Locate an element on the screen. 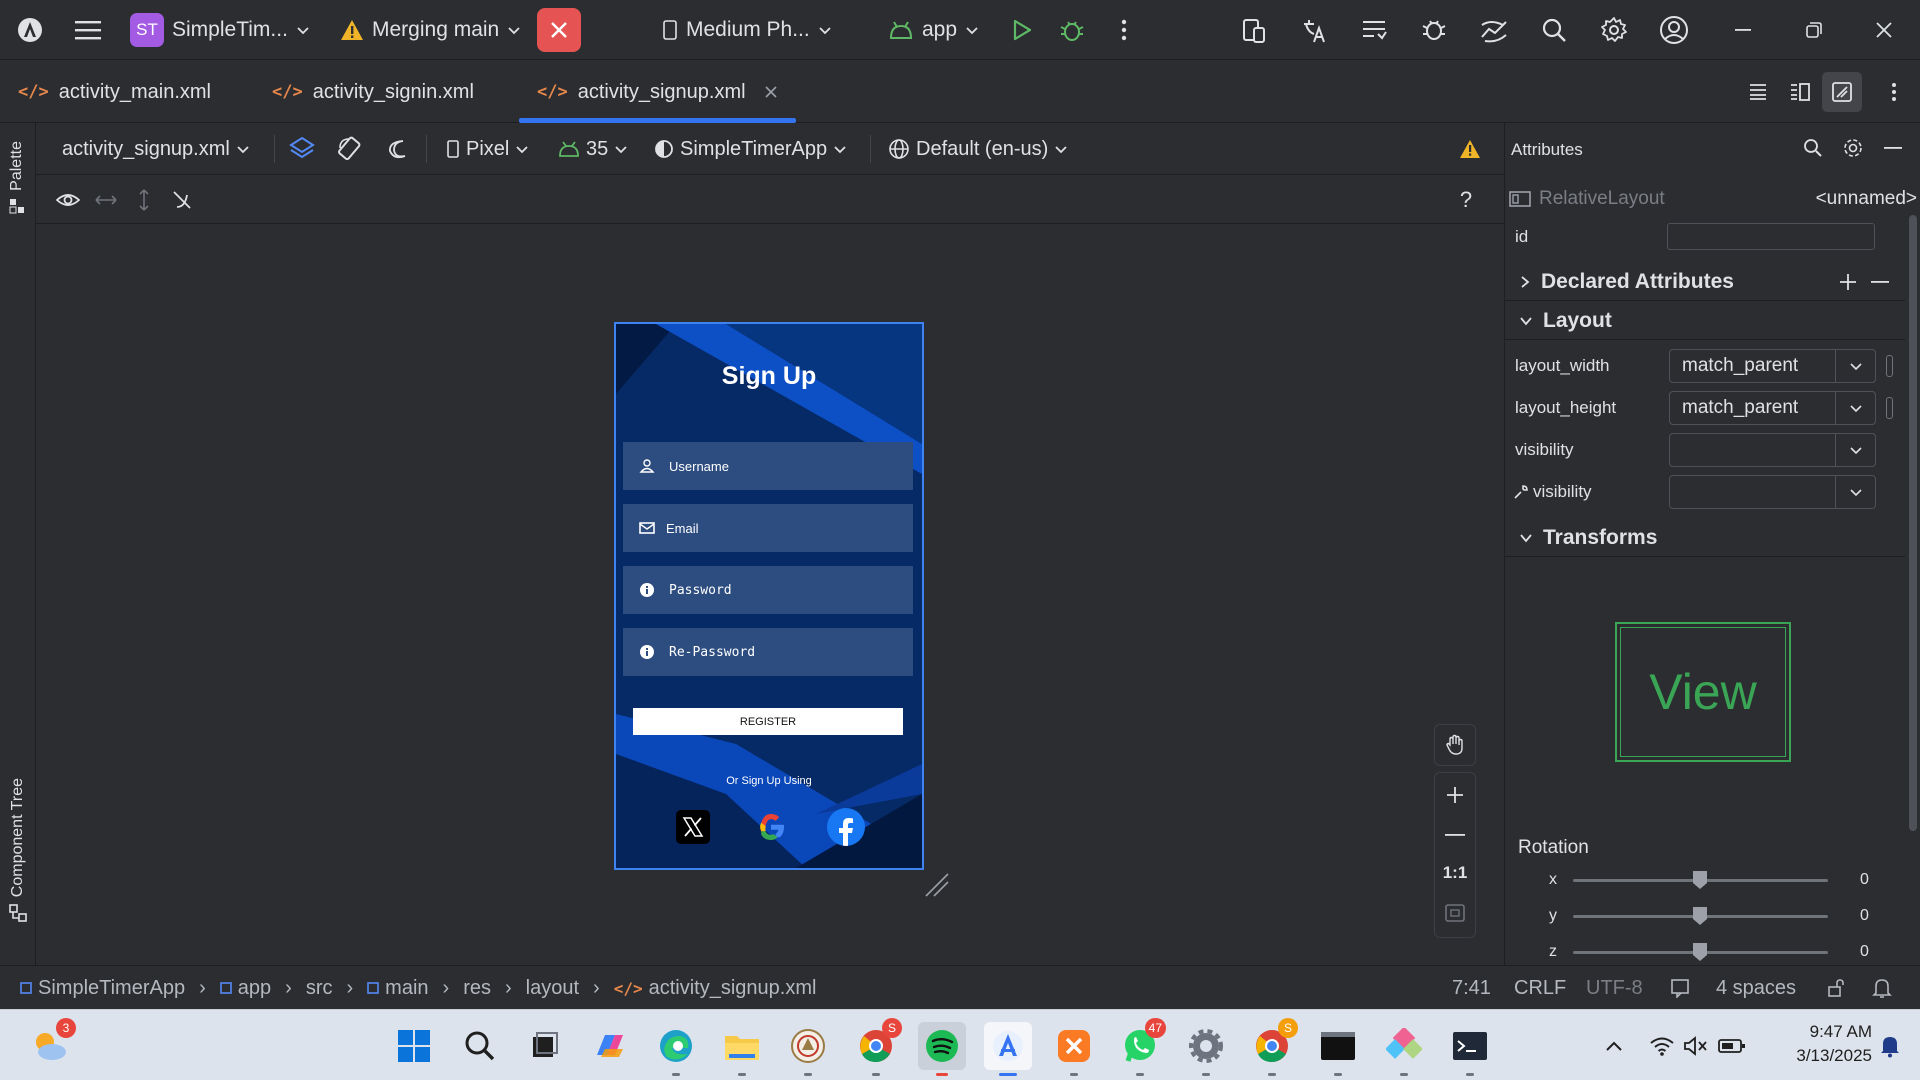  tab-activity-main: </> activity_main.xml is located at coordinates (114, 92).